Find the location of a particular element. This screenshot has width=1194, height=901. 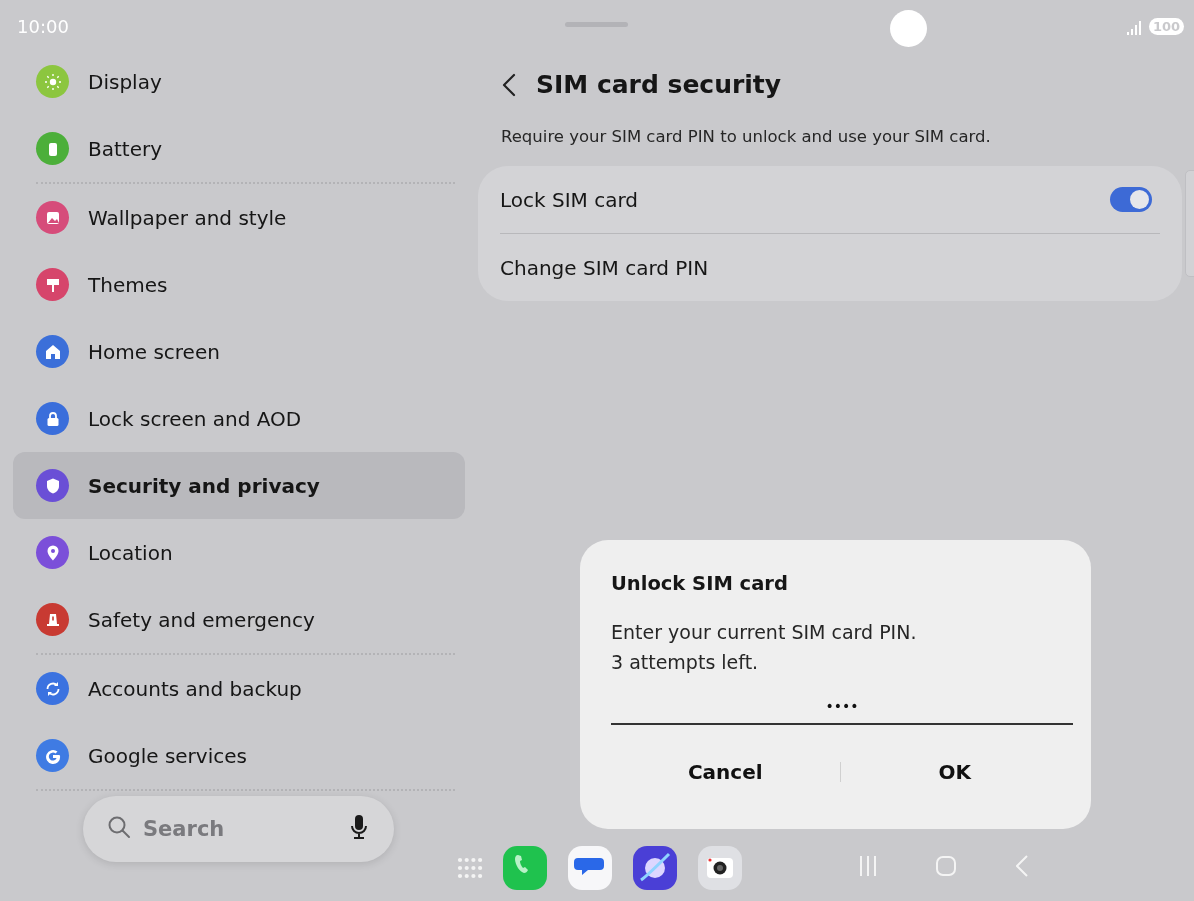

sidebar-item: Accounts and backup is located at coordinates (239, 688).